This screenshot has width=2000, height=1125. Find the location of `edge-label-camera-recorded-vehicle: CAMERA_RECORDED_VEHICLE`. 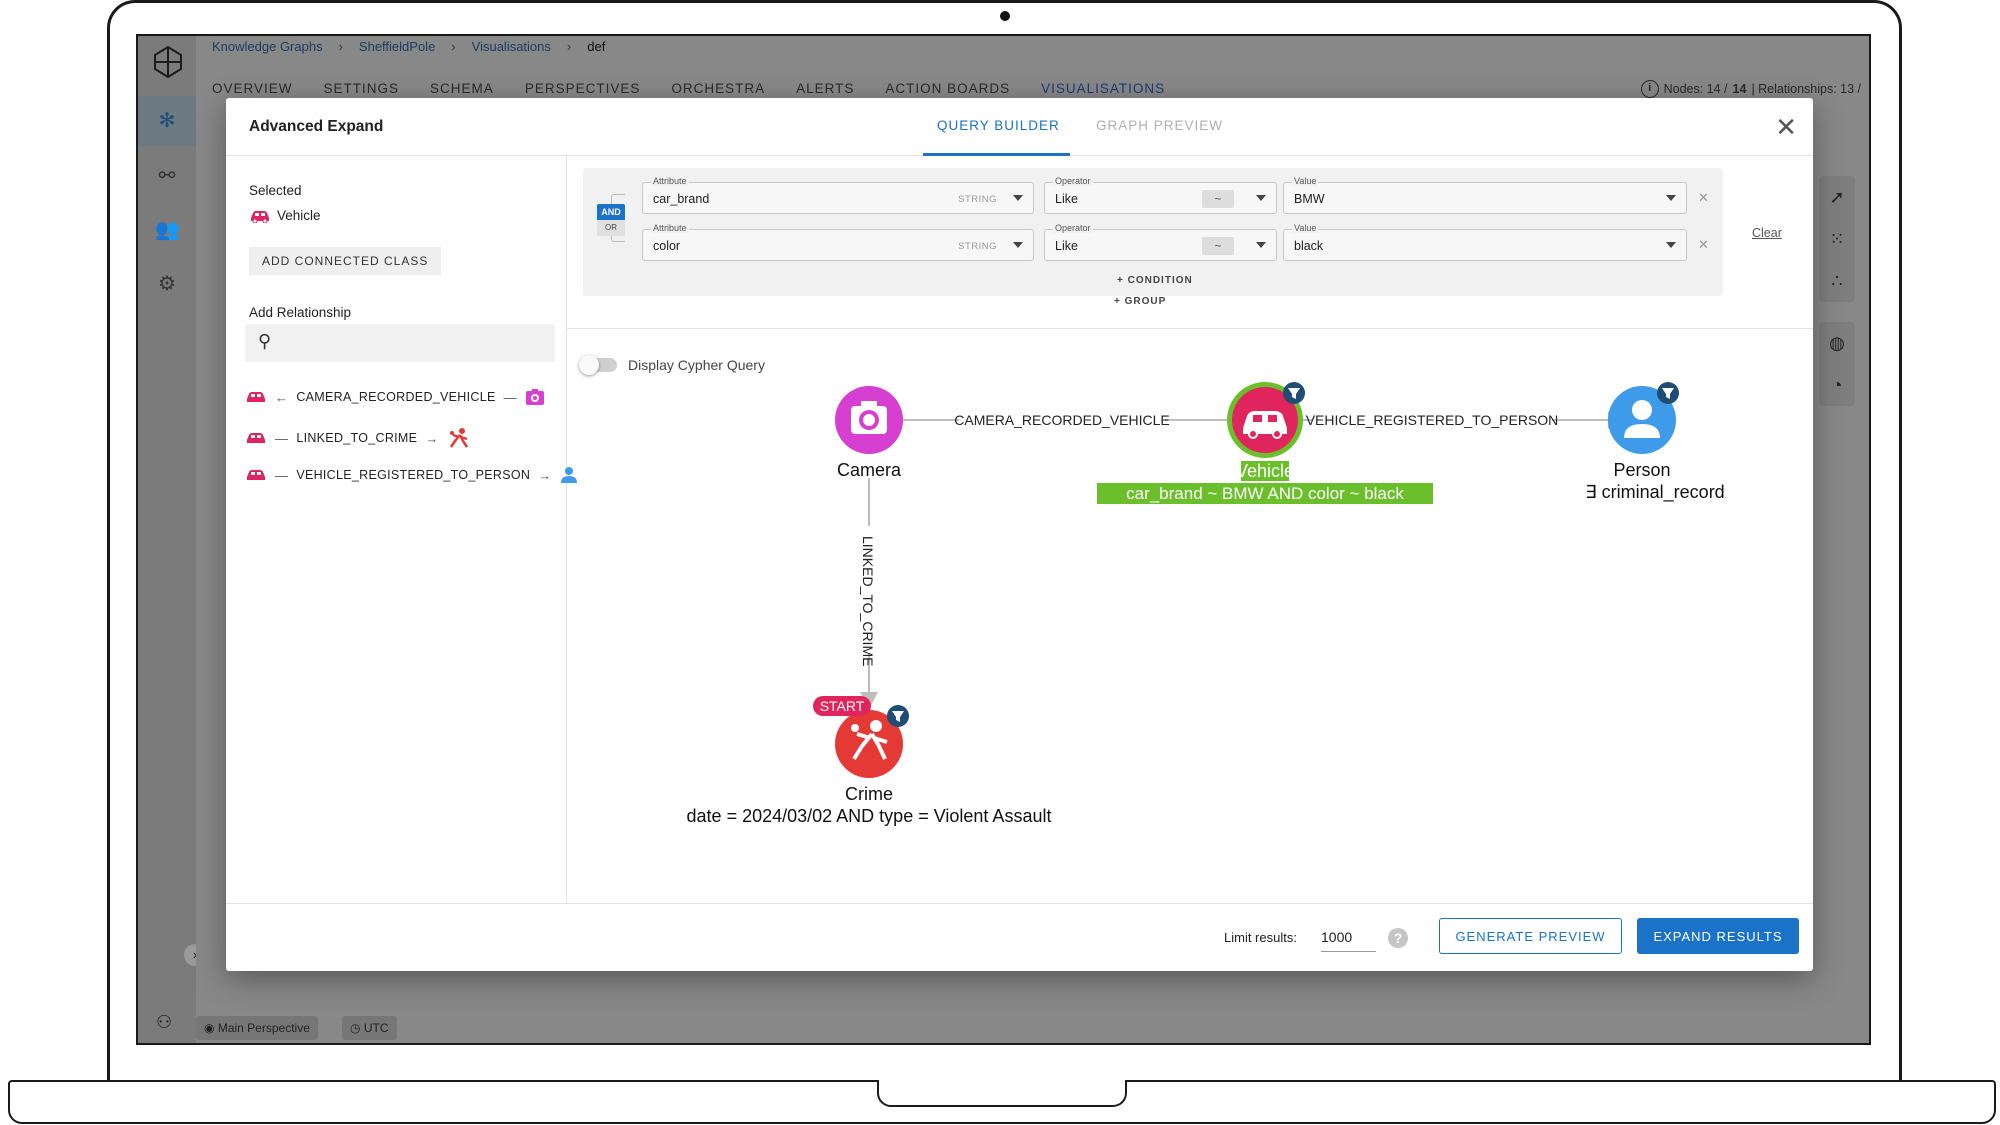

edge-label-camera-recorded-vehicle: CAMERA_RECORDED_VEHICLE is located at coordinates (1062, 420).